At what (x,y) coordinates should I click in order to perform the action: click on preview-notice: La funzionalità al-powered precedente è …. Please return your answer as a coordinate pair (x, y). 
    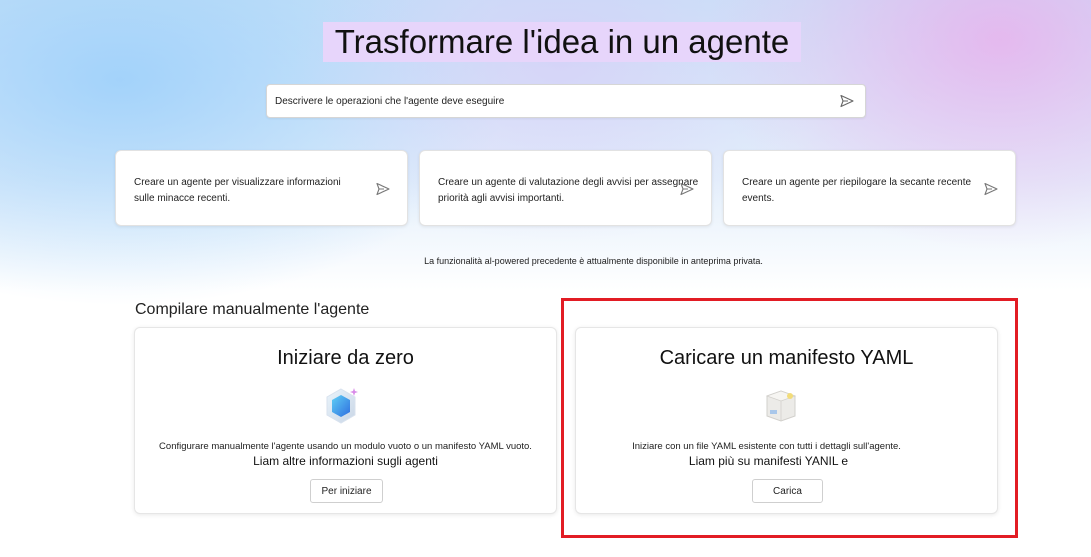
    Looking at the image, I should click on (593, 261).